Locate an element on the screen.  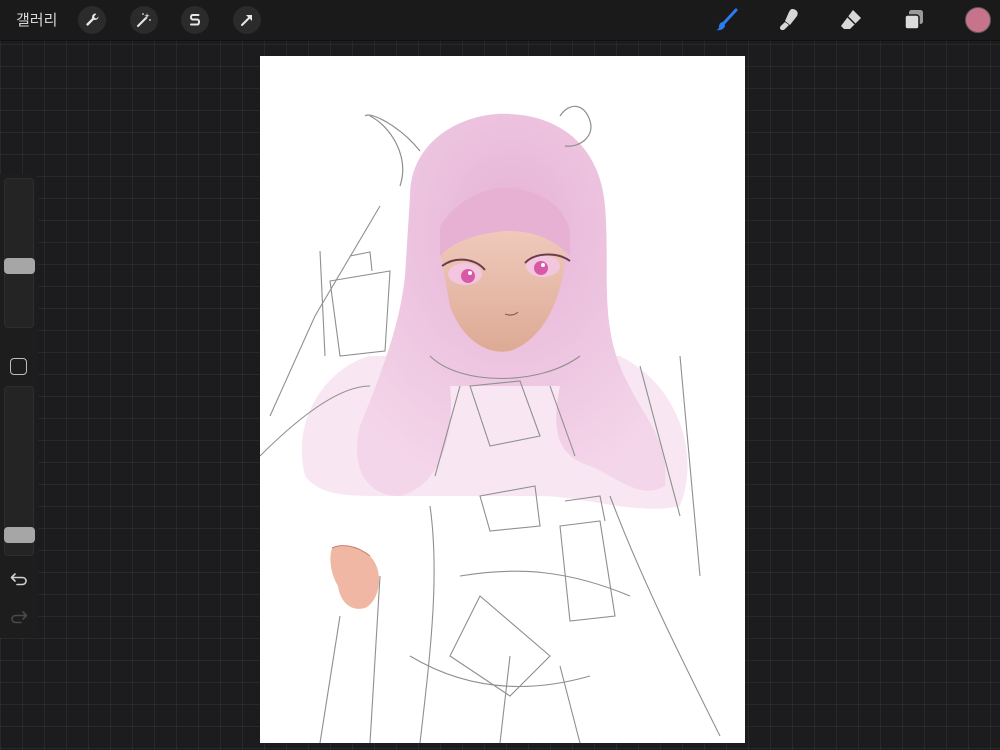
left-sidebar is located at coordinates (19, 406).